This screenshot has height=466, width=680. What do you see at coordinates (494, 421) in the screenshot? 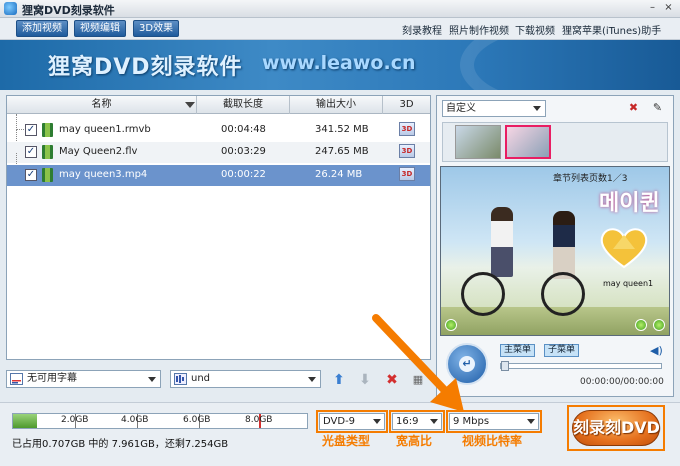
I see `bitrate-select: 9 Mbps` at bounding box center [494, 421].